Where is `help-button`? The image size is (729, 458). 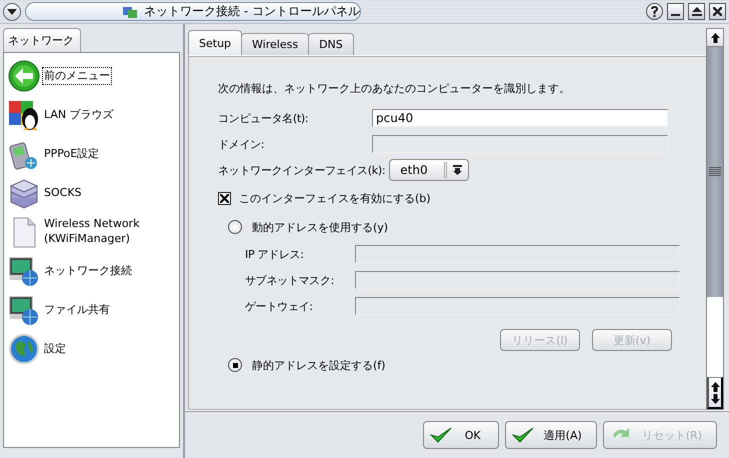 help-button is located at coordinates (654, 11).